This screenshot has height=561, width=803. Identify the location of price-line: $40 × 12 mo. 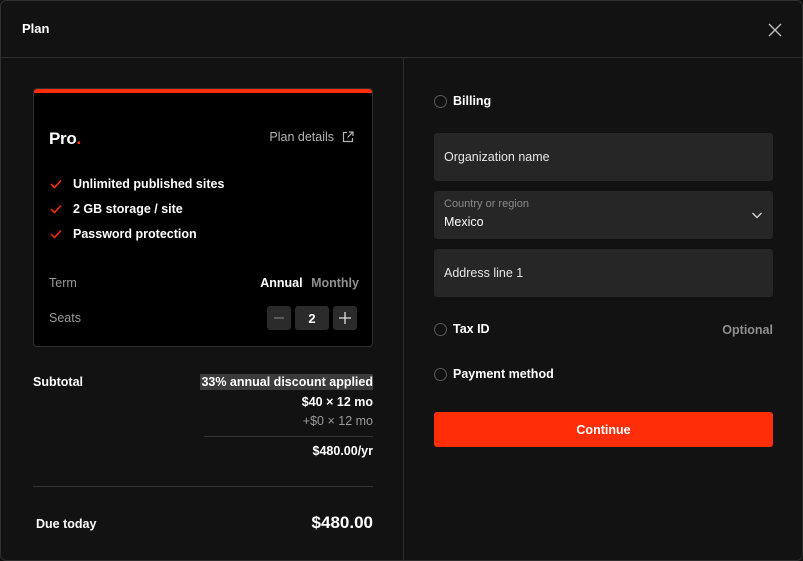
(337, 402).